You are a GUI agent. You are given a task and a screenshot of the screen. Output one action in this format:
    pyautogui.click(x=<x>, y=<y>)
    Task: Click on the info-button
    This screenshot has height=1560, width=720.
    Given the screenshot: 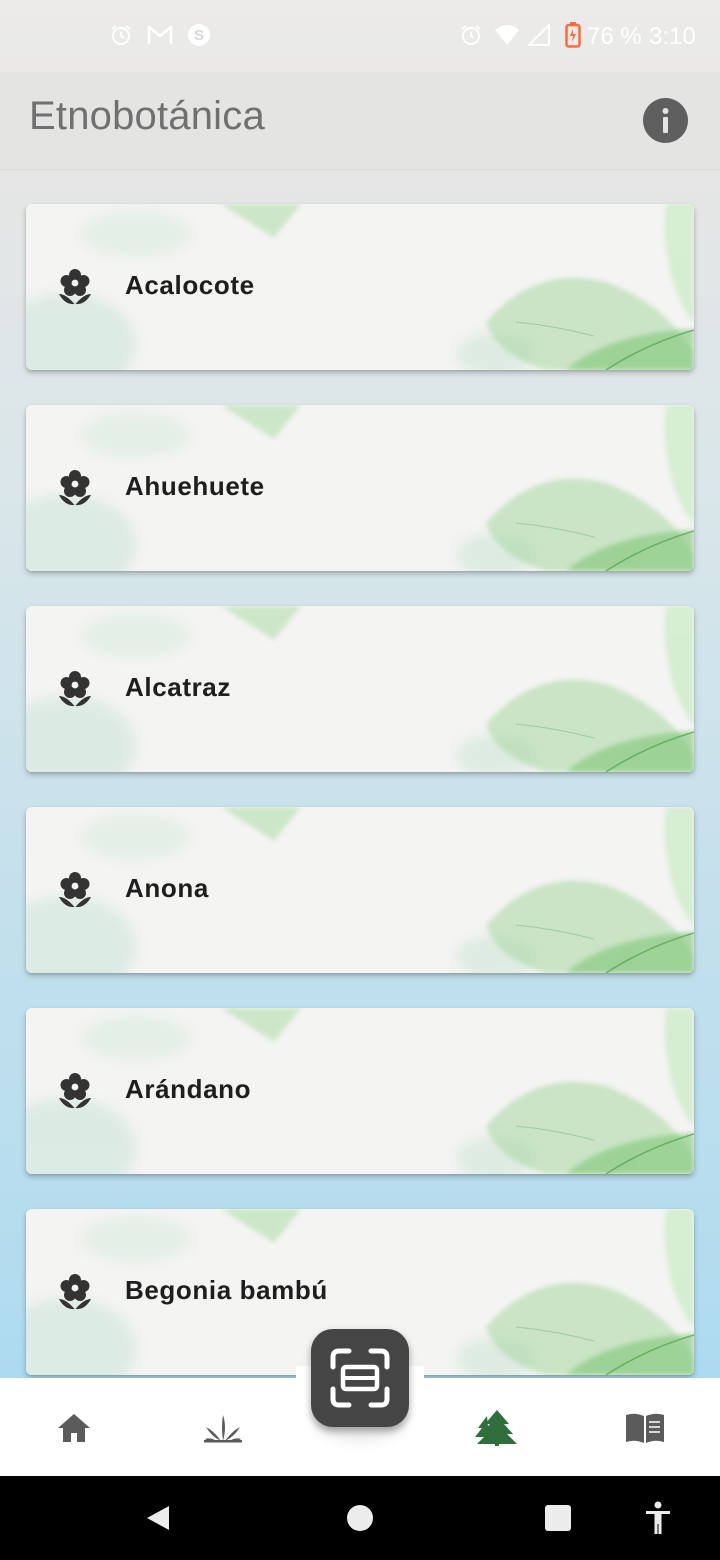 What is the action you would take?
    pyautogui.click(x=665, y=120)
    